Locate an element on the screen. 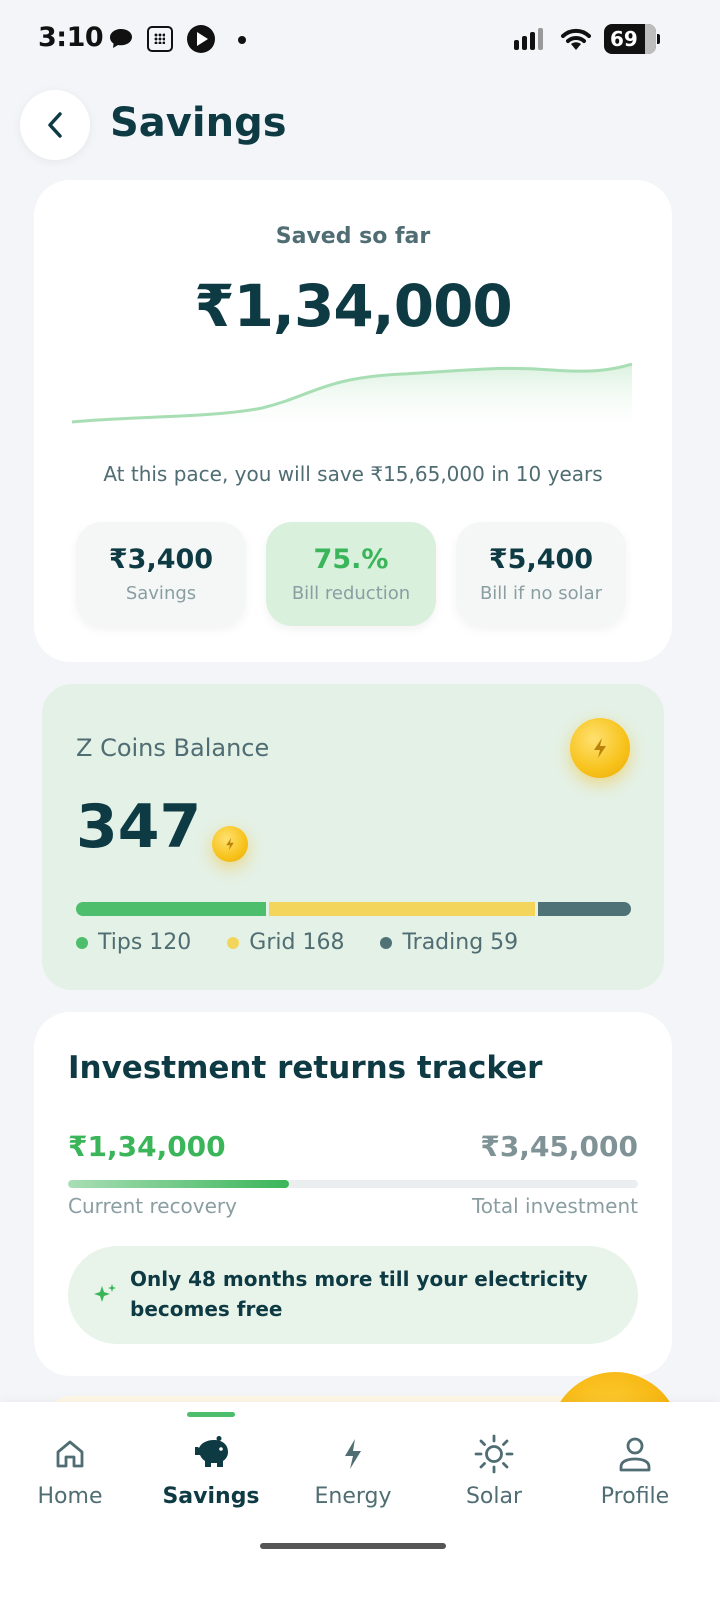  legend-label: Trading 59 is located at coordinates (460, 942).